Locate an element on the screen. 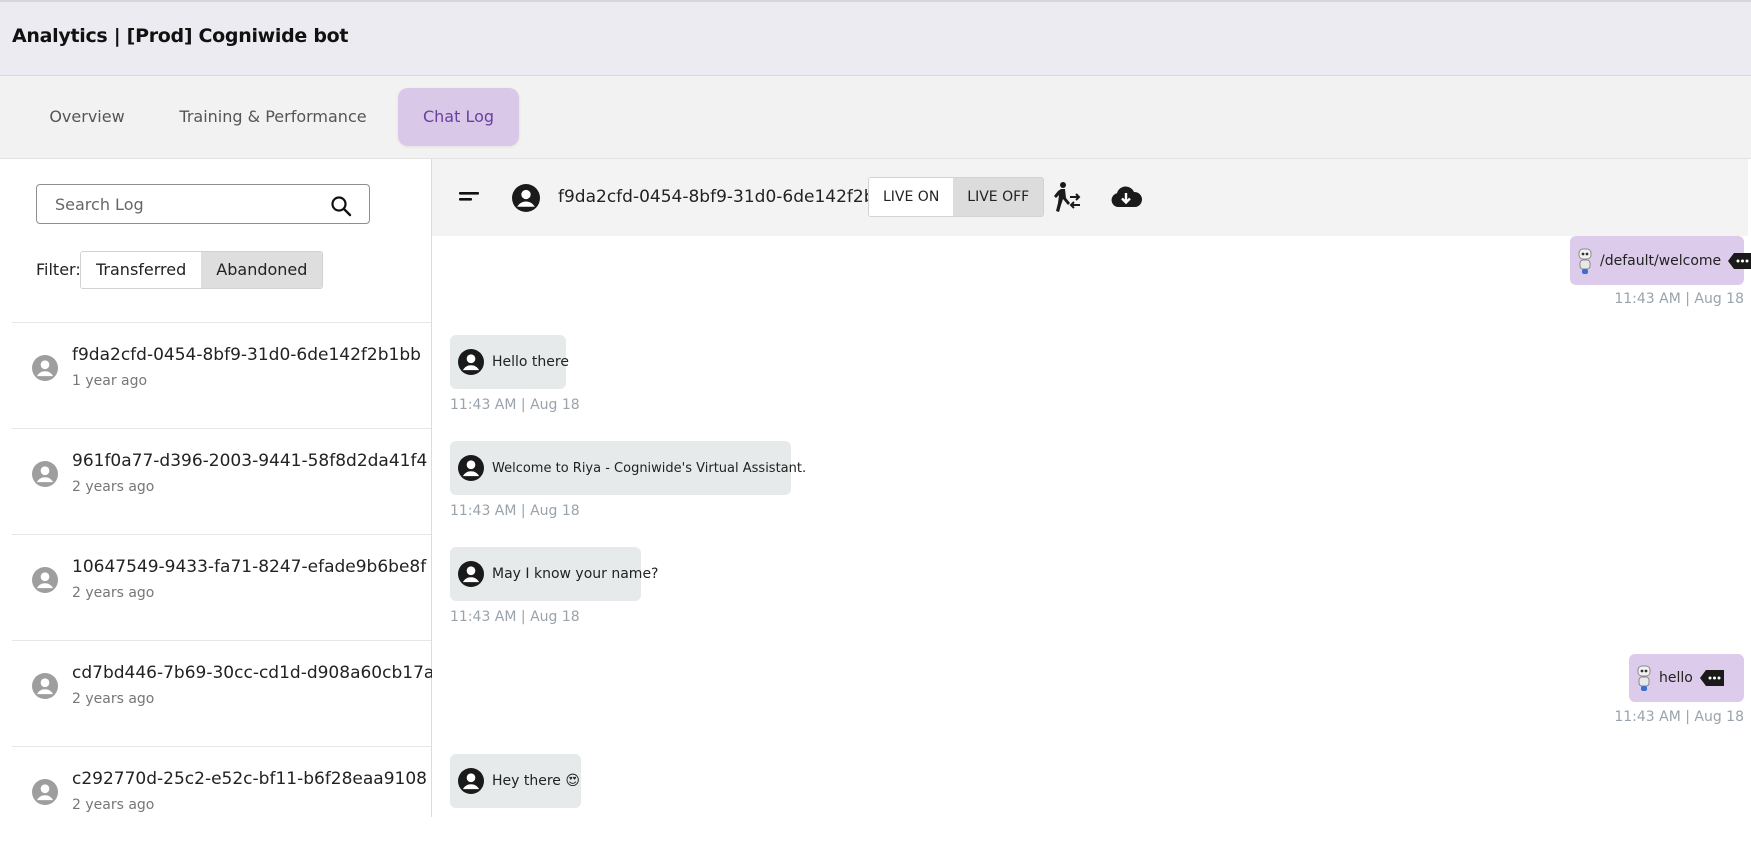 Image resolution: width=1751 pixels, height=852 pixels. tab-overview: Overview is located at coordinates (87, 117).